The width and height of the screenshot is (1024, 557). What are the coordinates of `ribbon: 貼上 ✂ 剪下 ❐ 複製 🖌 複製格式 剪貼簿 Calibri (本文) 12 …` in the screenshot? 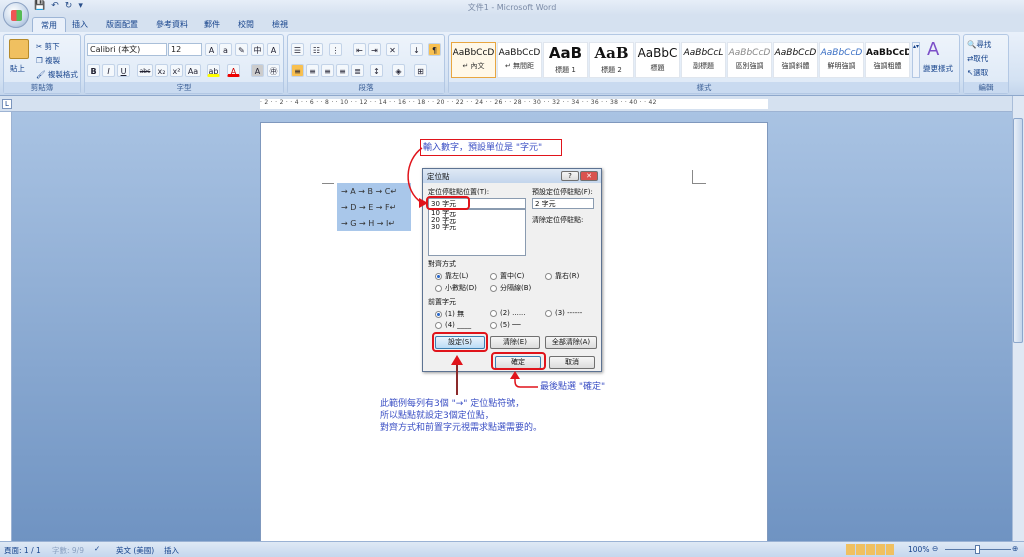 It's located at (512, 64).